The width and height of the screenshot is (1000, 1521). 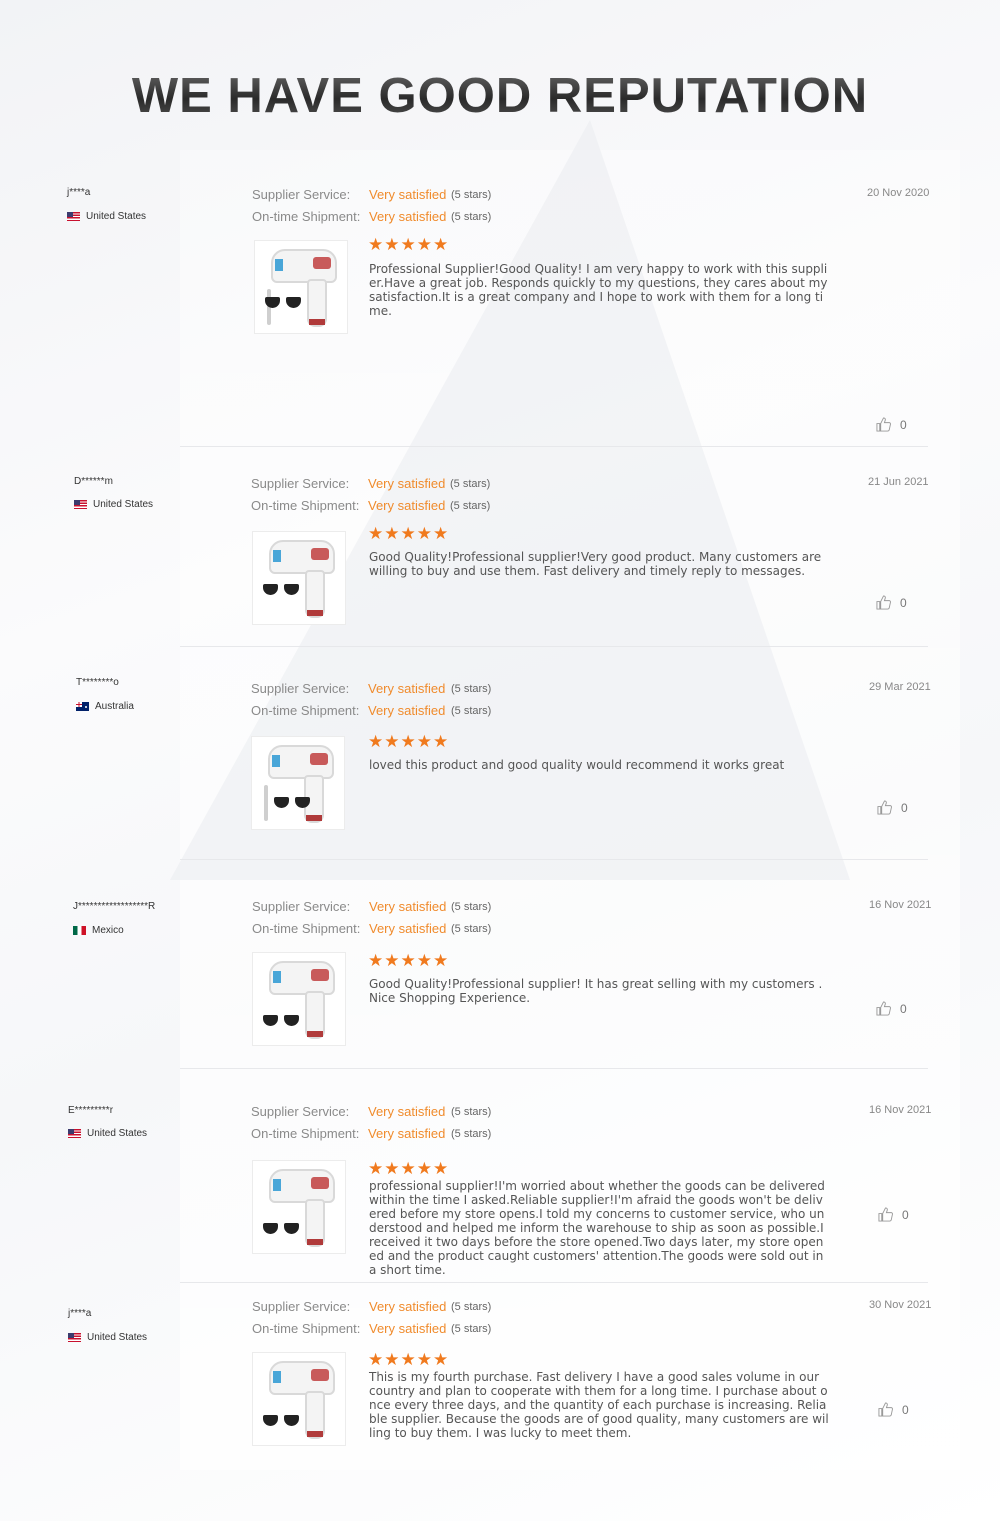 What do you see at coordinates (898, 482) in the screenshot?
I see `review-date: 21 Jun 2021` at bounding box center [898, 482].